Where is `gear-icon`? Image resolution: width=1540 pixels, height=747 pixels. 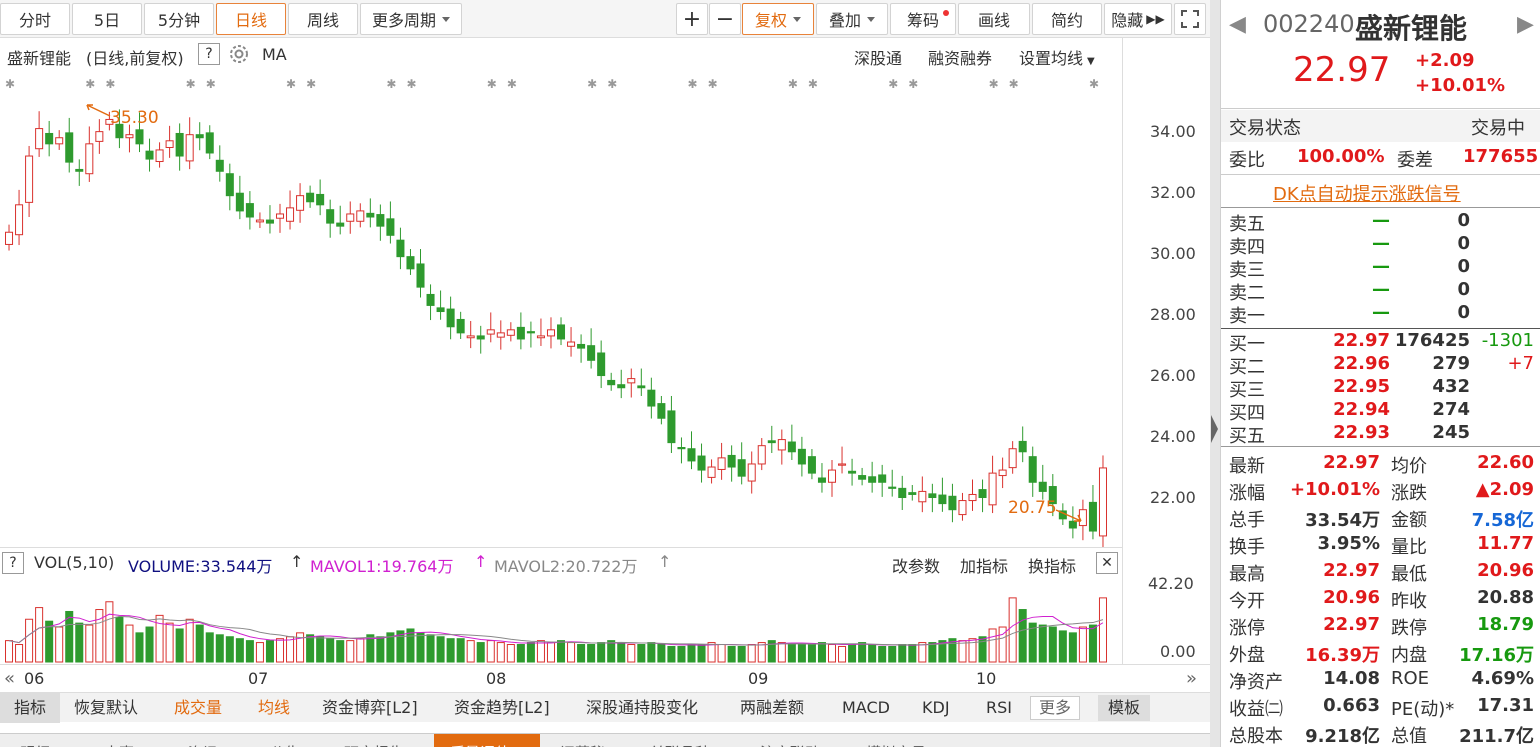 gear-icon is located at coordinates (239, 56).